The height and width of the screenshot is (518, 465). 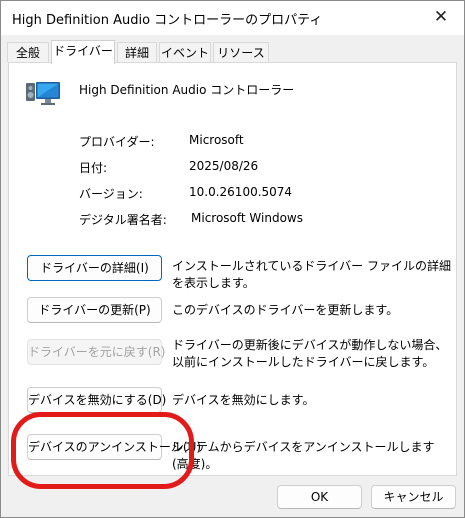 I want to click on disable-device-description: デバイスを無効にします。, so click(x=243, y=400).